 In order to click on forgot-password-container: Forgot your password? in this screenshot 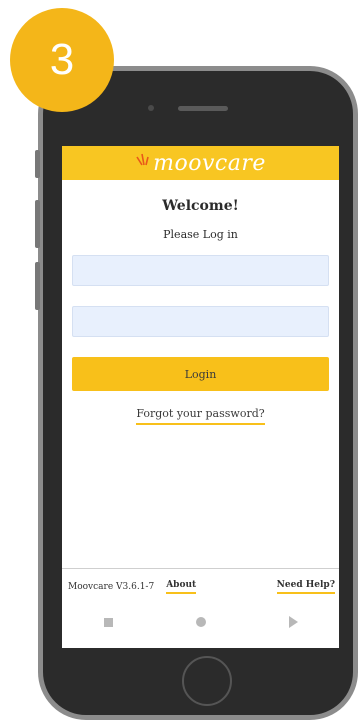, I will do `click(200, 413)`.